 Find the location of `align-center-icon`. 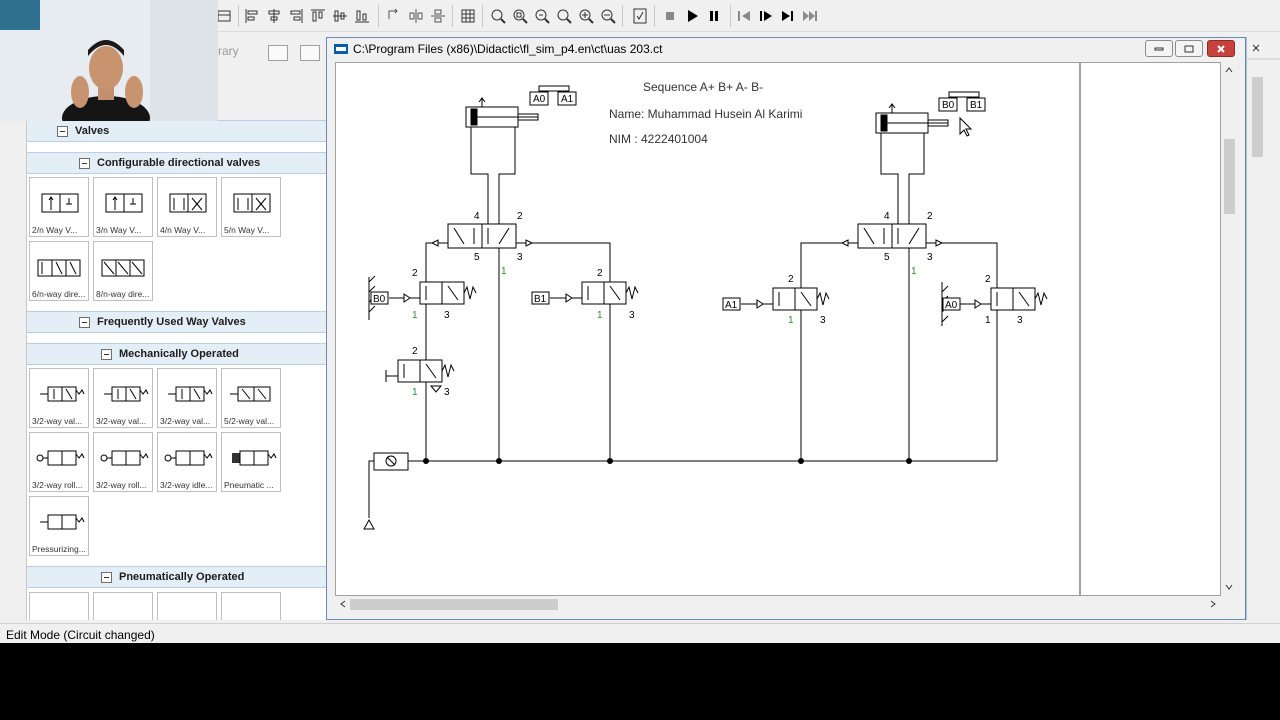

align-center-icon is located at coordinates (274, 16).